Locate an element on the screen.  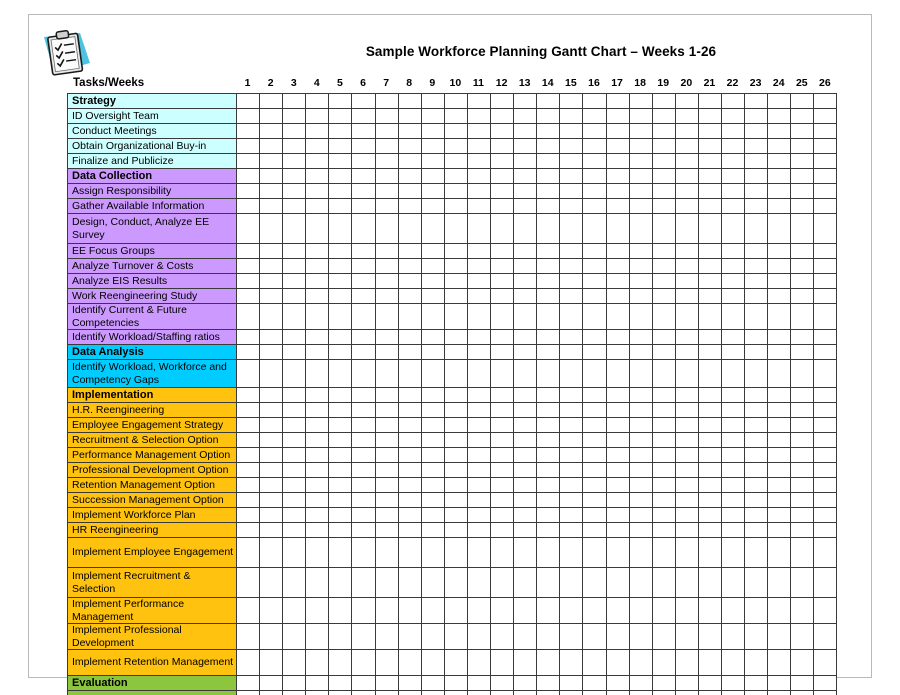
task-row: Finalize and Publicize is located at coordinates (452, 161).